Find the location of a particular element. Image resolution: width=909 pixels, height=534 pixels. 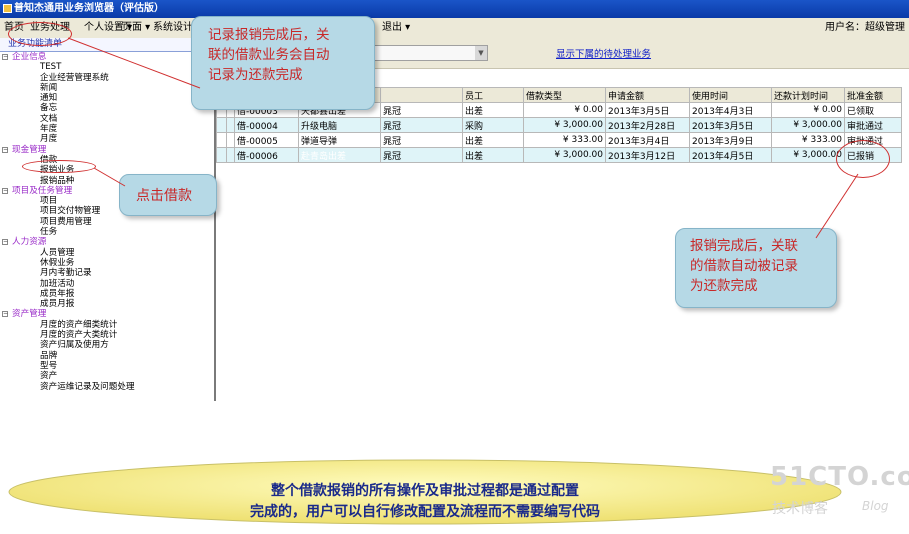

banner-line-1: 整个借款报销的所有操作及审批过程都是通过配置 is located at coordinates (425, 491).